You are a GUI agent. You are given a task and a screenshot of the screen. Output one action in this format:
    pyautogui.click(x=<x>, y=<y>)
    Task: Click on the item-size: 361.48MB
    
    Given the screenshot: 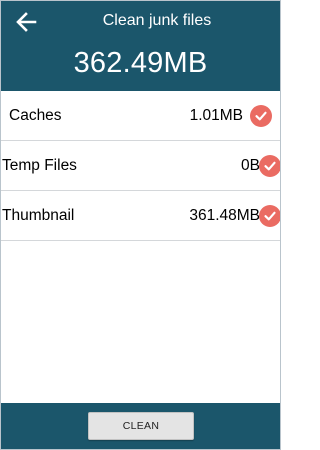 What is the action you would take?
    pyautogui.click(x=224, y=215)
    